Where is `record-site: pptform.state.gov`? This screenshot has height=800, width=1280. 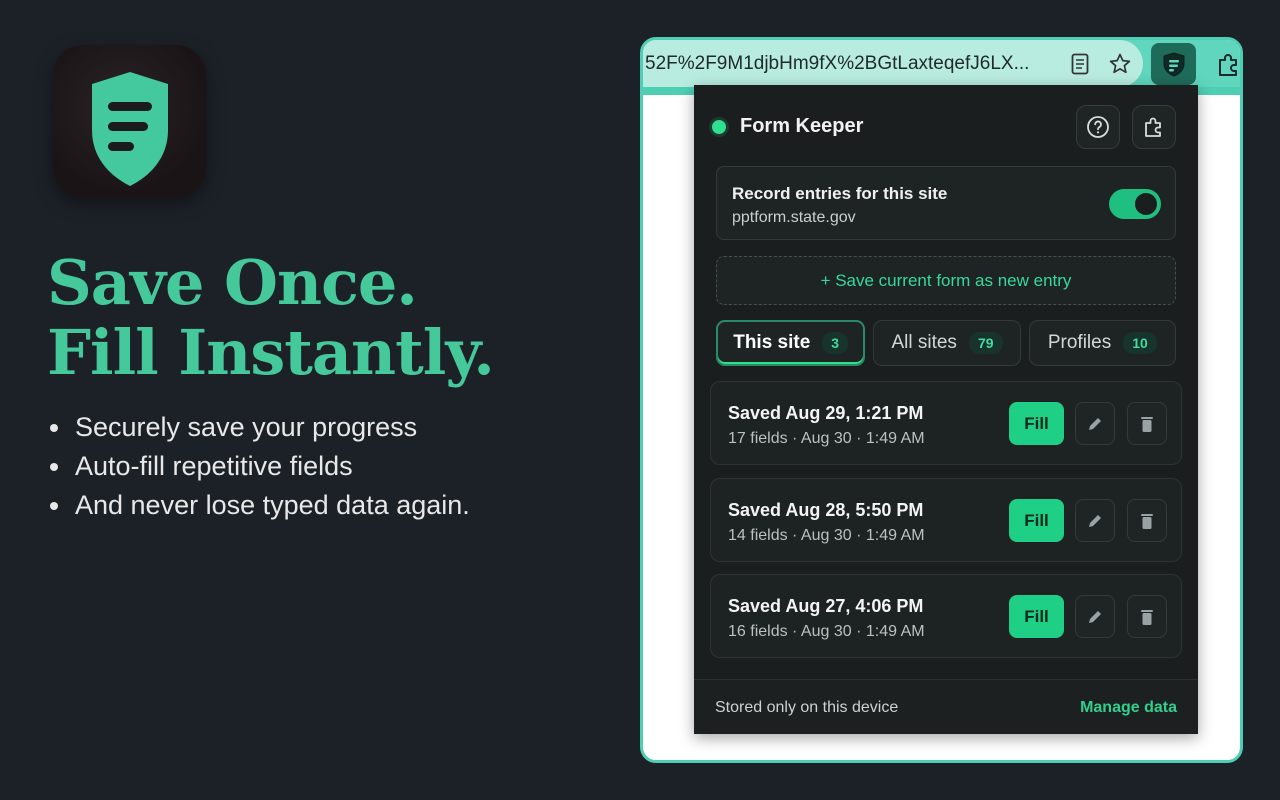
record-site: pptform.state.gov is located at coordinates (794, 217).